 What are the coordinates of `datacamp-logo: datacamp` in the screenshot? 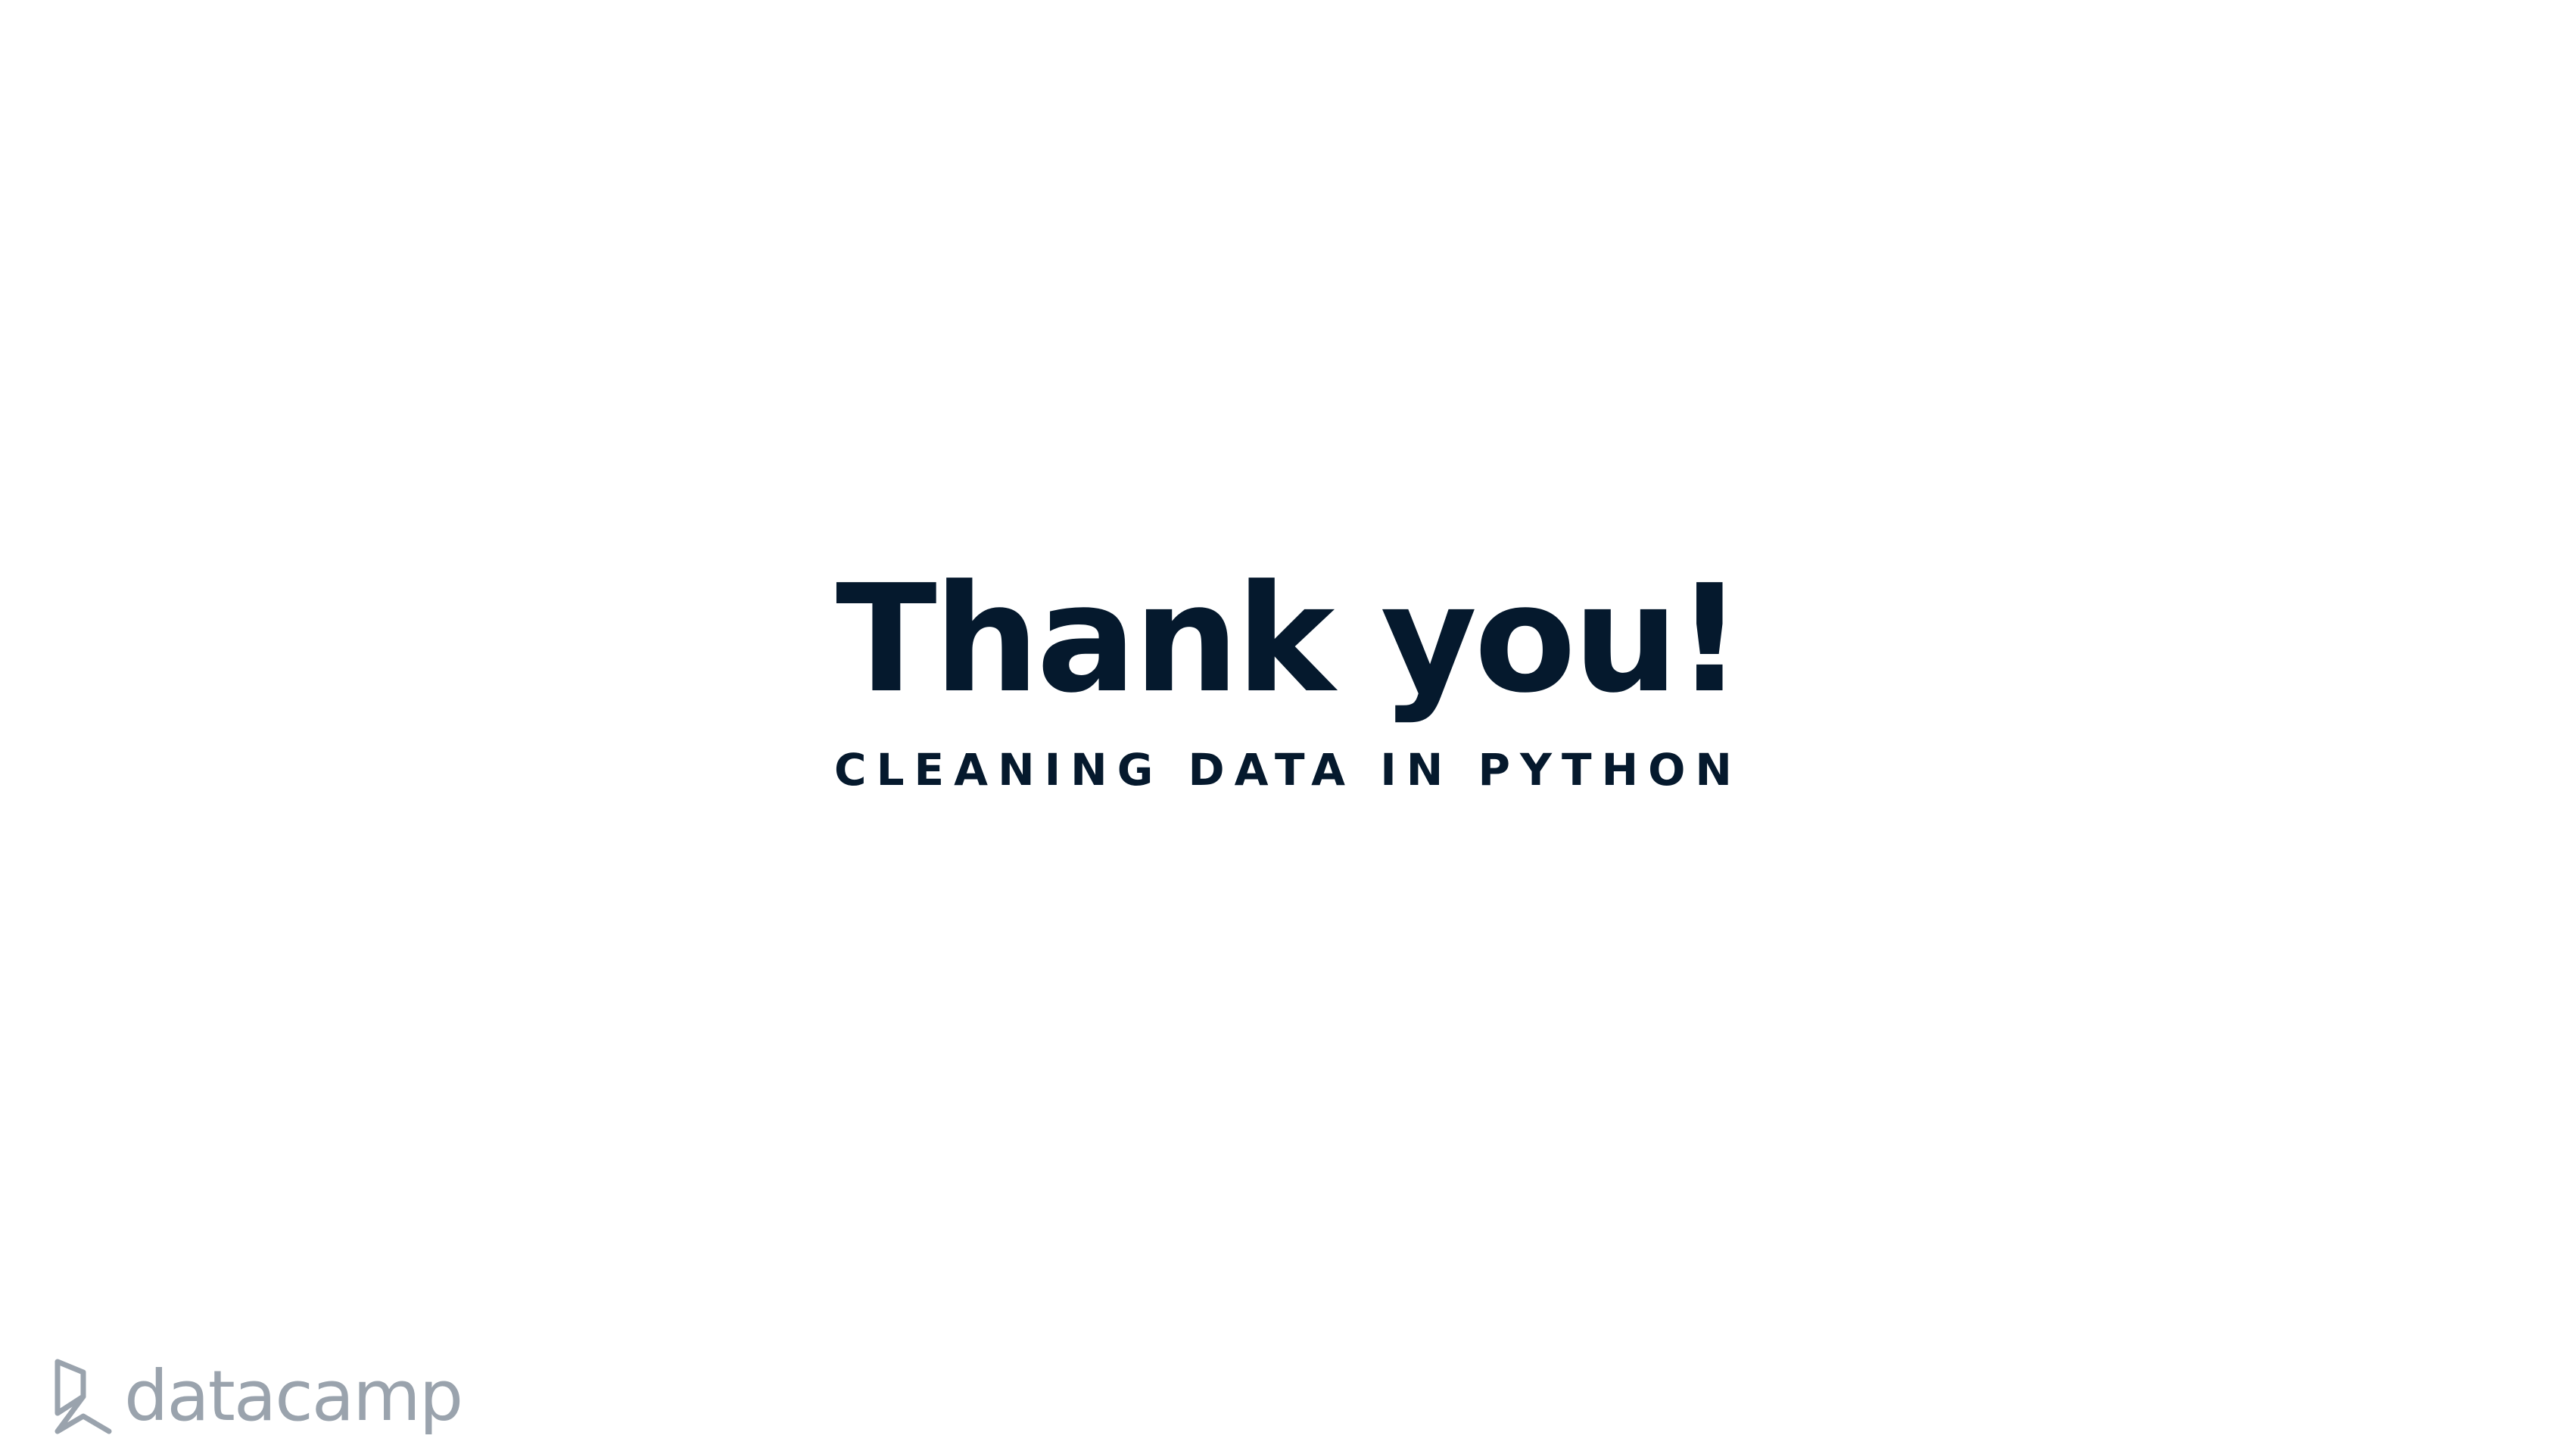 It's located at (258, 1396).